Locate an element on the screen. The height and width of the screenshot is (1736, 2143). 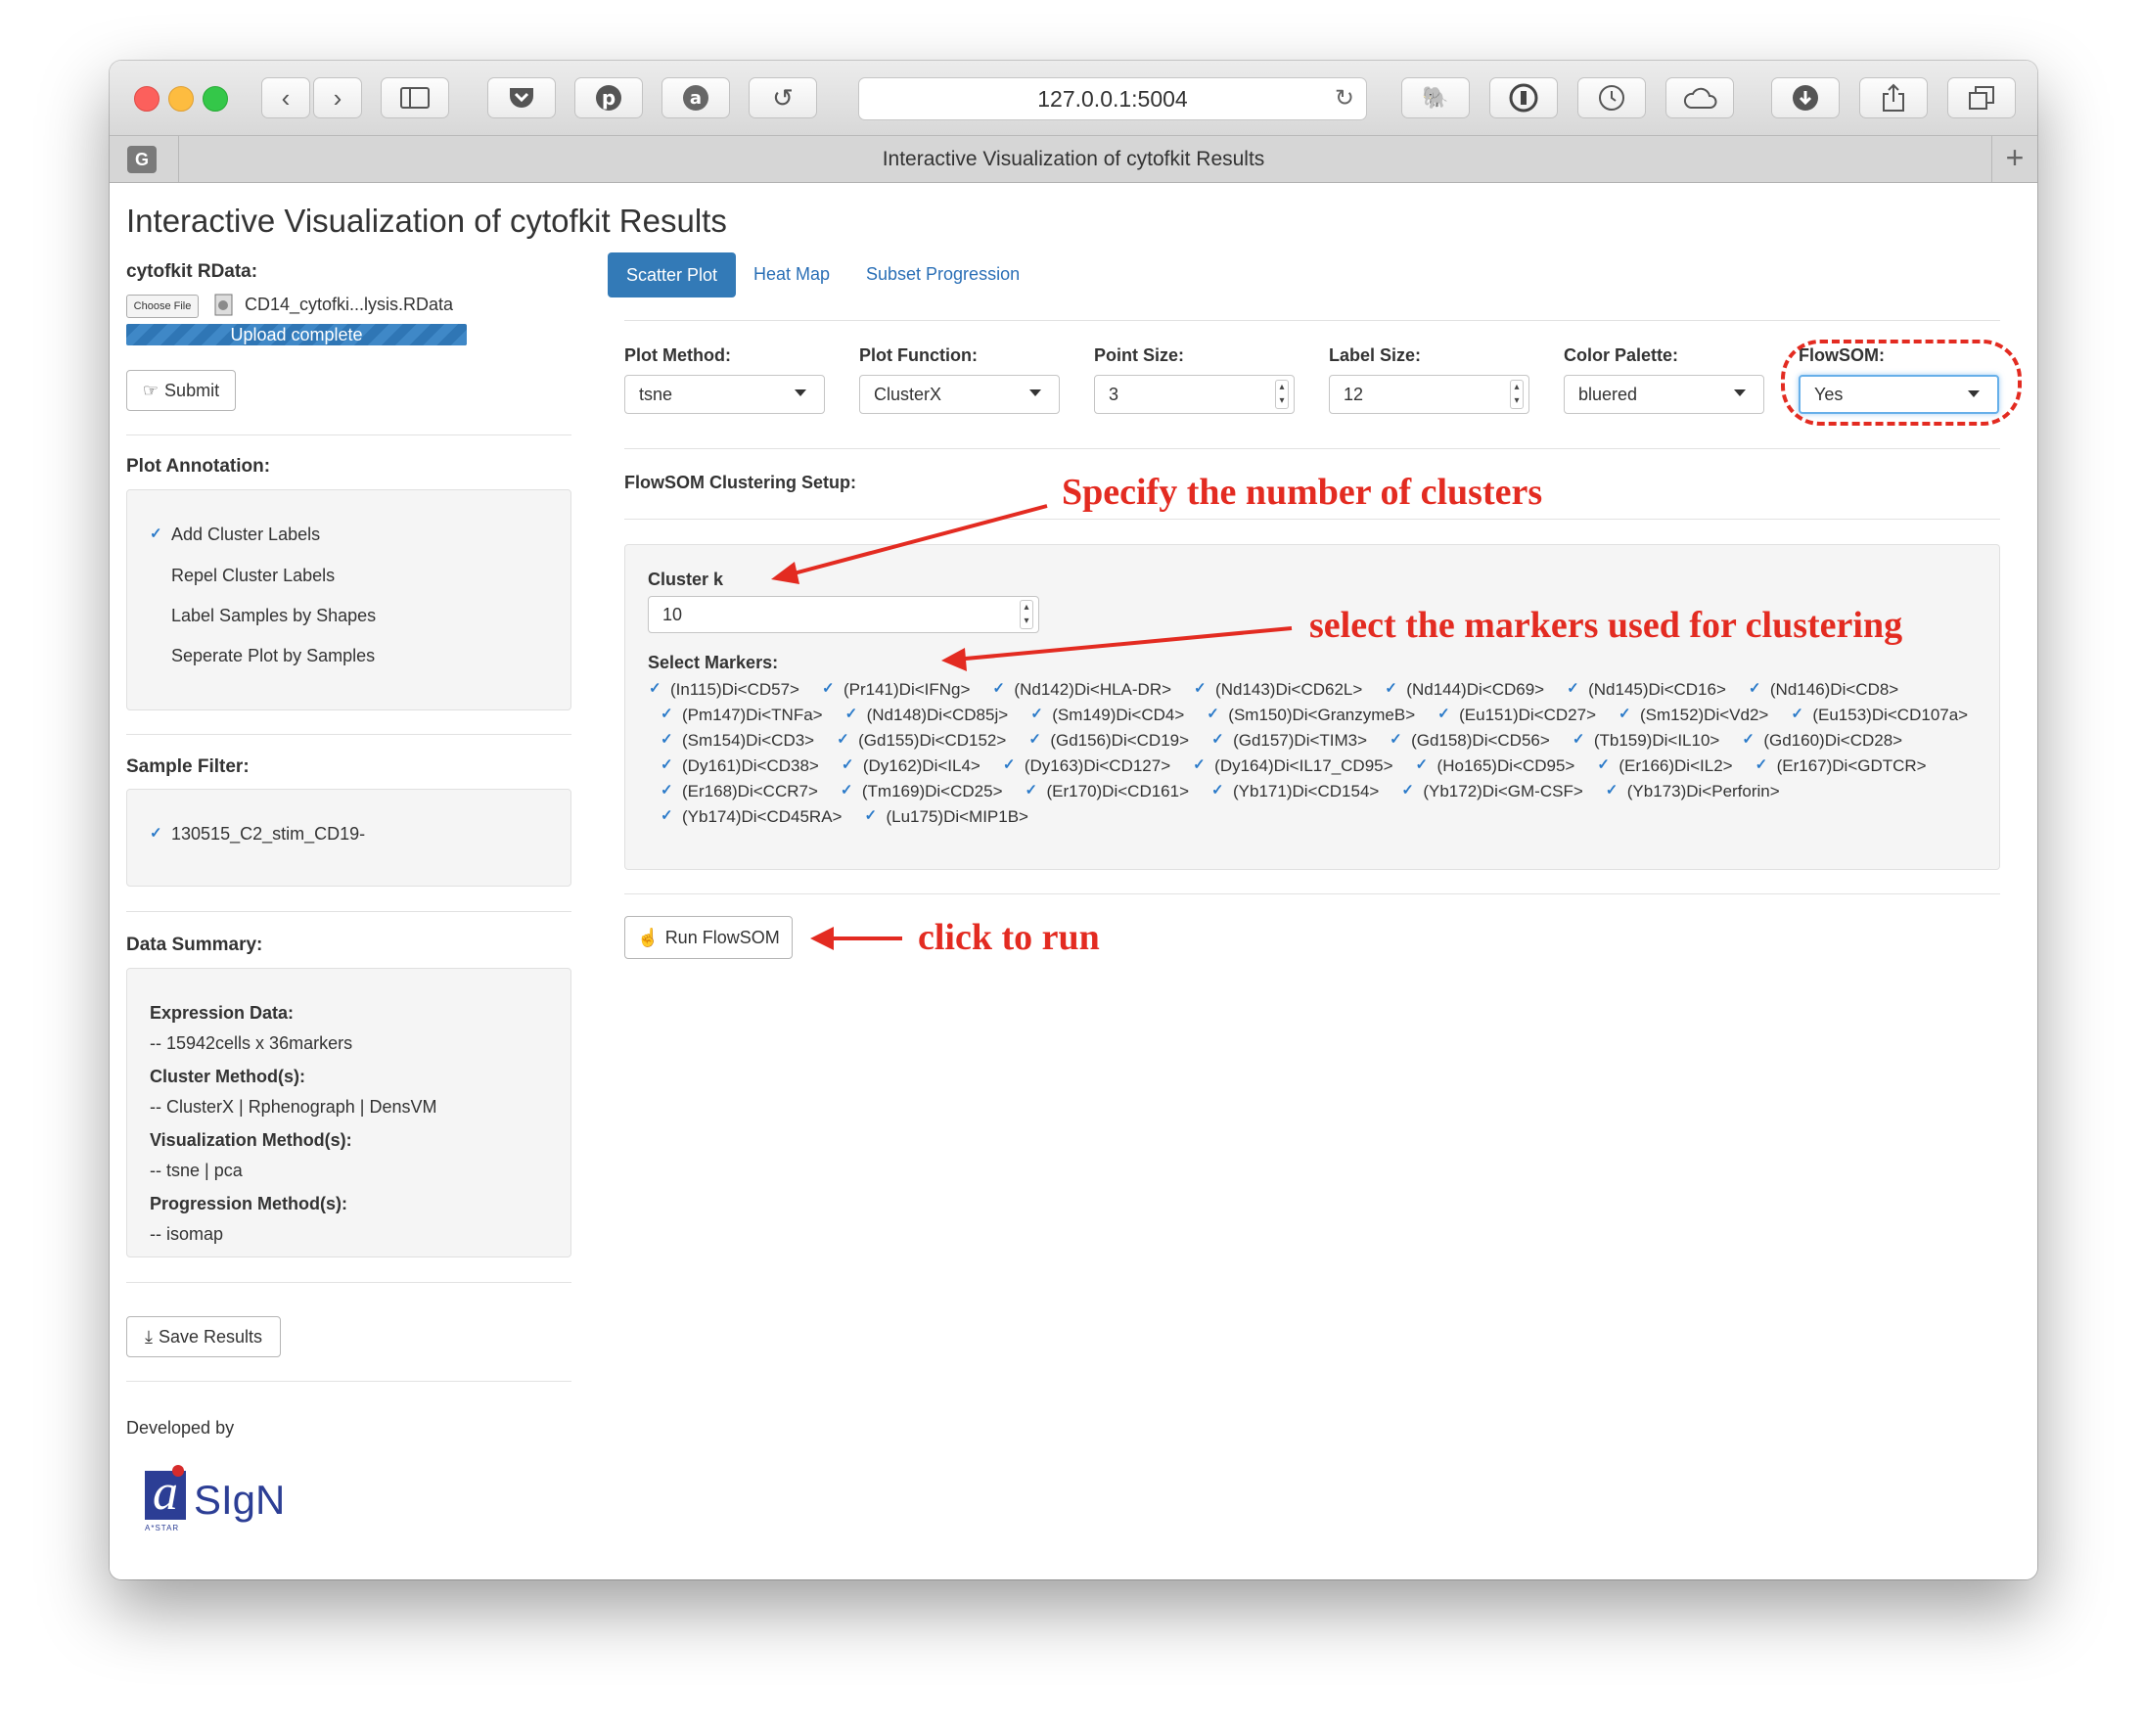
history-button is located at coordinates (1611, 97).